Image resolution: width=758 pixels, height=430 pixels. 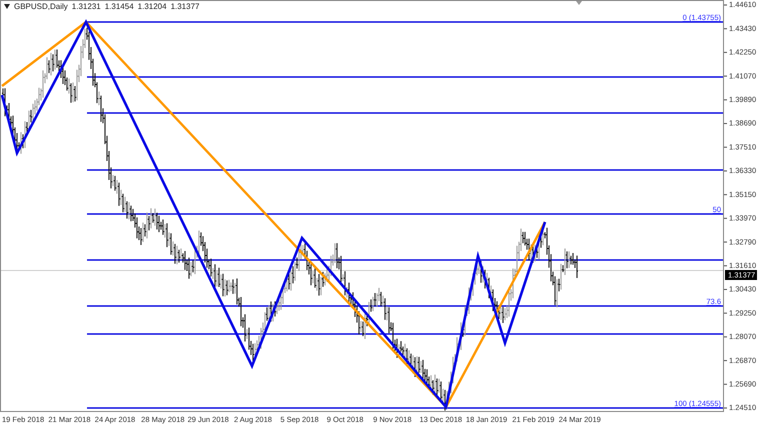 What do you see at coordinates (579, 3) in the screenshot?
I see `chart-shift-marker-icon` at bounding box center [579, 3].